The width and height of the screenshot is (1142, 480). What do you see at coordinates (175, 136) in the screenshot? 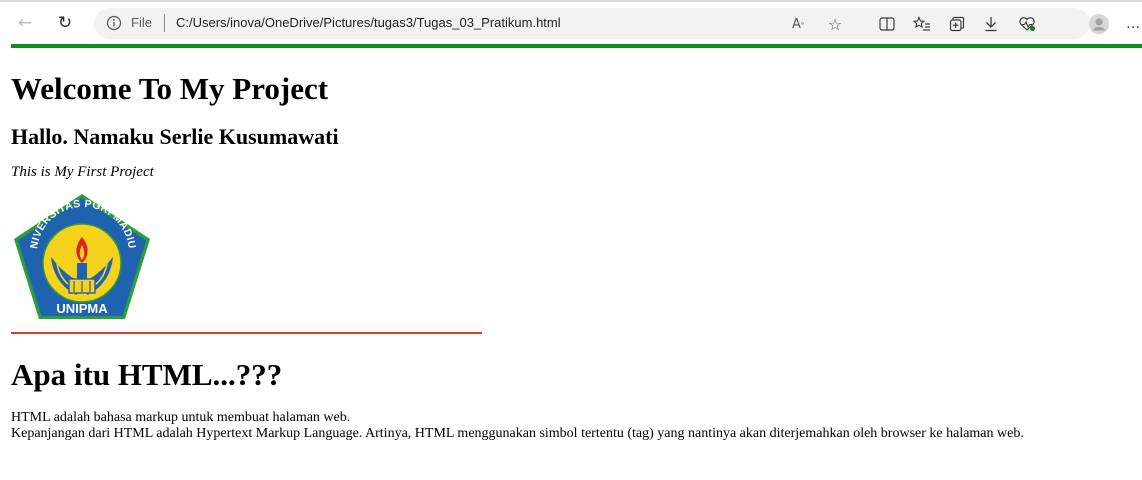
I see `greeting-heading: Hallo. Namaku Serlie Kusumawati` at bounding box center [175, 136].